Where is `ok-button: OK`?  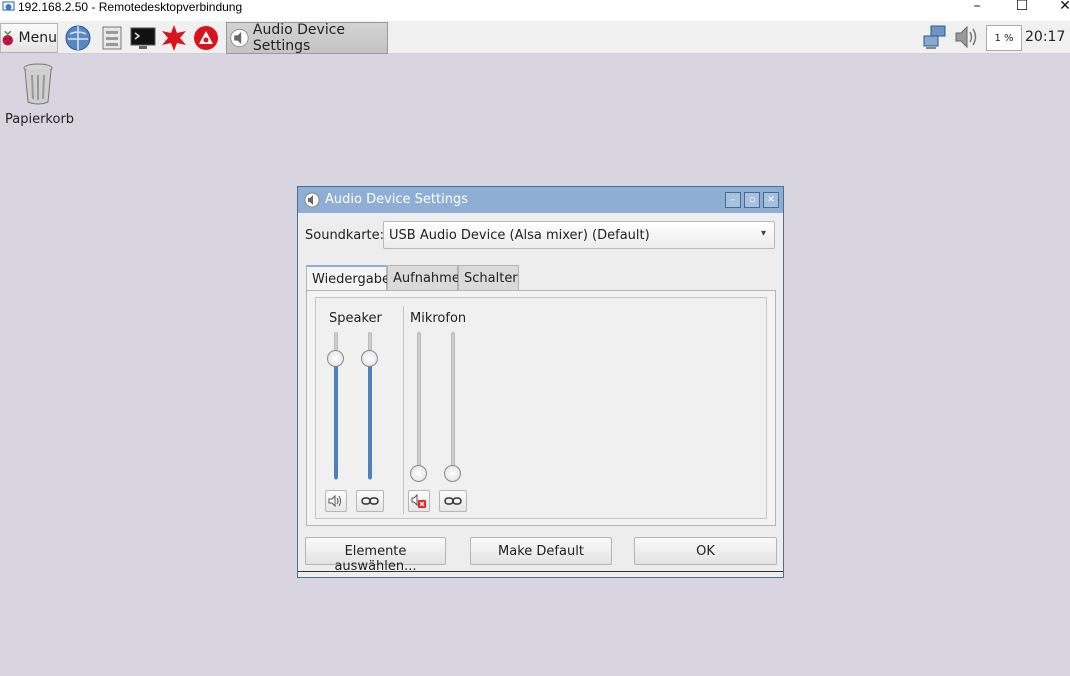
ok-button: OK is located at coordinates (705, 551).